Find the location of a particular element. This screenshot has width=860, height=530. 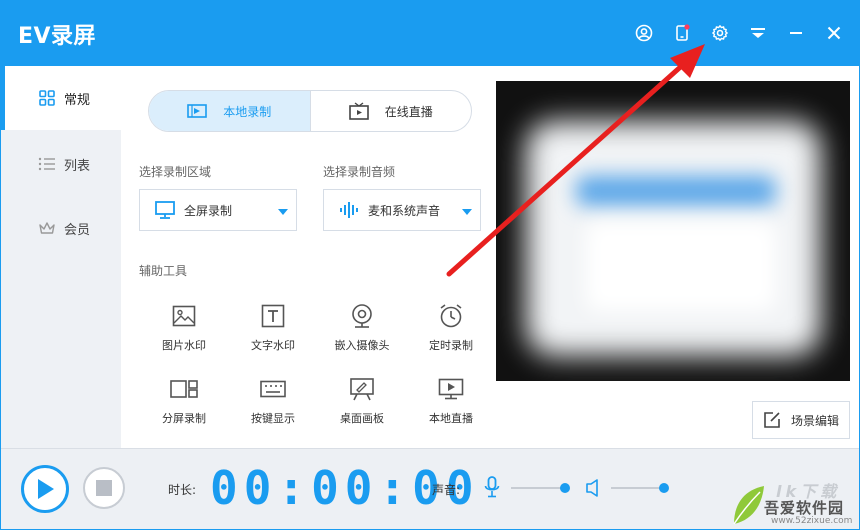

easel-icon is located at coordinates (362, 389).